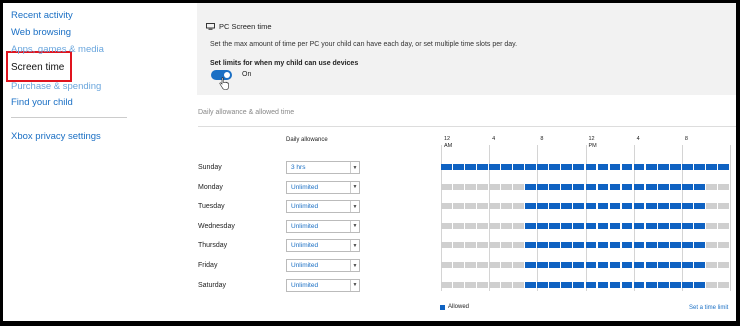 The width and height of the screenshot is (740, 326). I want to click on sidebar-item-screen-time: Screen time, so click(37, 67).